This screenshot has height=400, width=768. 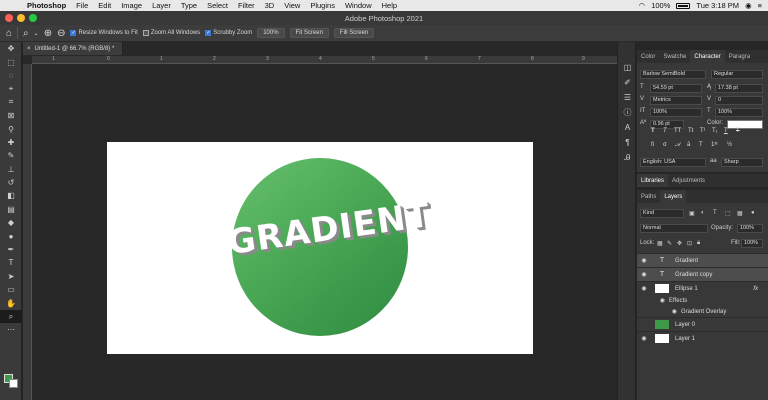 I want to click on alternates-button: ā, so click(x=688, y=145).